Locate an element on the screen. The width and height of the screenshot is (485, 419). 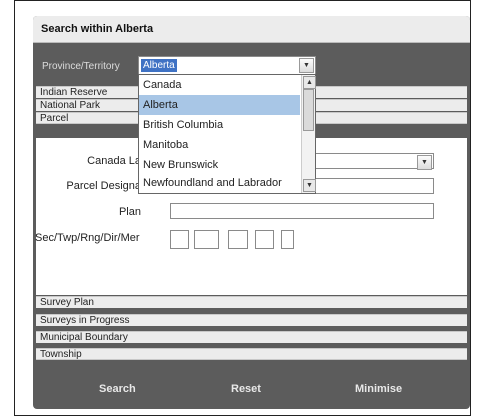
section-municipal-boundary: Municipal Boundary is located at coordinates (251, 337).